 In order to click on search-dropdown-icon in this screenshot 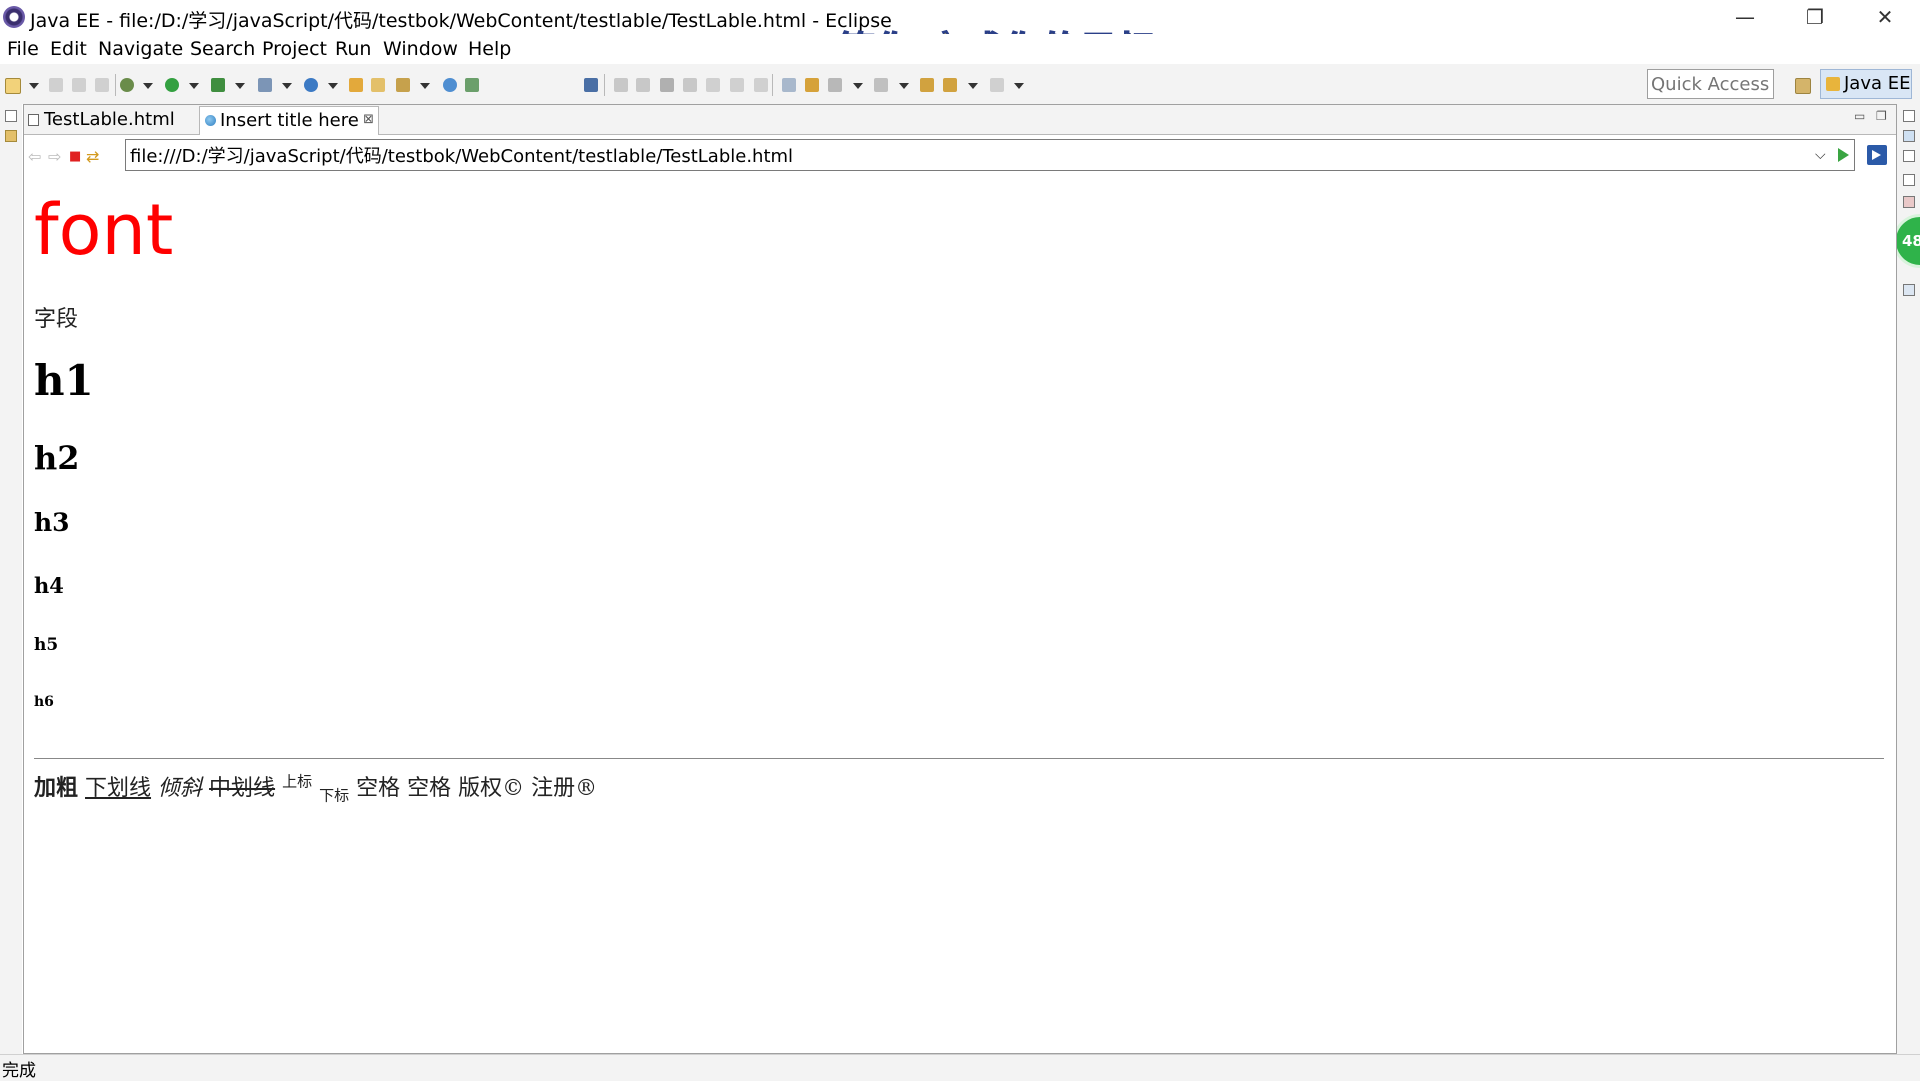, I will do `click(425, 86)`.